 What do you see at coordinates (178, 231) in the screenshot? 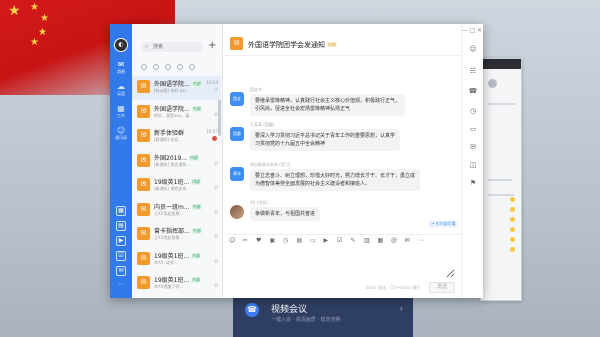
I see `conversation-name: 曾卡指挥部... 内部` at bounding box center [178, 231].